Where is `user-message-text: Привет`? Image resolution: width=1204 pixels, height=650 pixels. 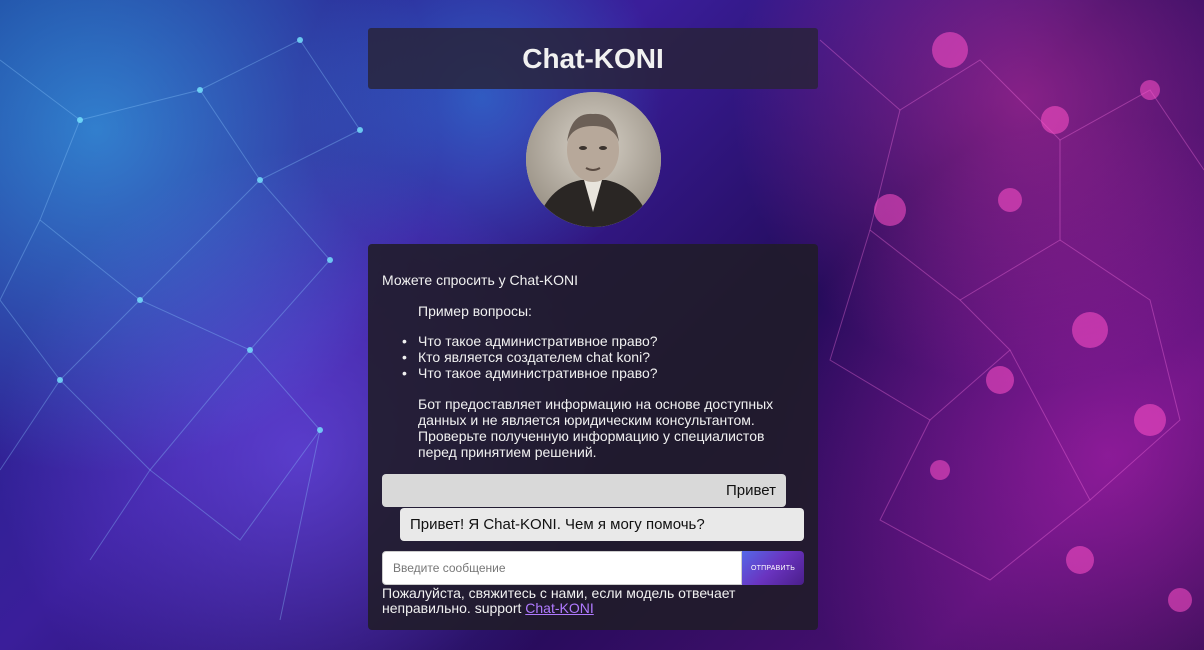
user-message-text: Привет is located at coordinates (750, 490).